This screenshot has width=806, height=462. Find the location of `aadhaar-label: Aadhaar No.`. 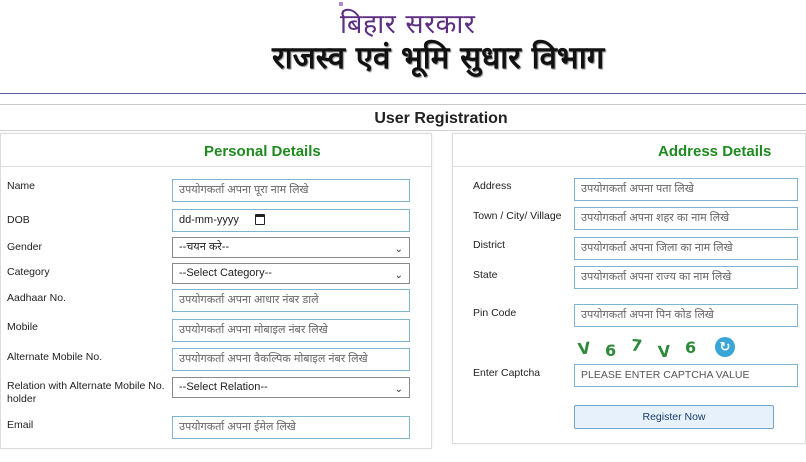

aadhaar-label: Aadhaar No. is located at coordinates (36, 298).